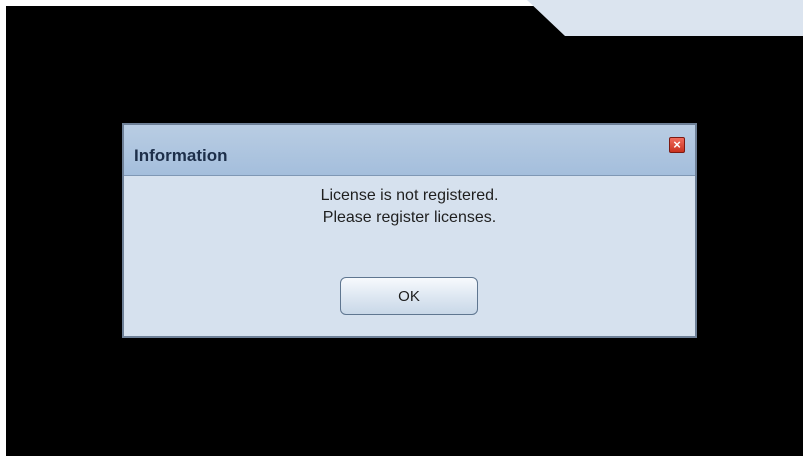  What do you see at coordinates (409, 217) in the screenshot?
I see `message-line-2: Please register licenses.` at bounding box center [409, 217].